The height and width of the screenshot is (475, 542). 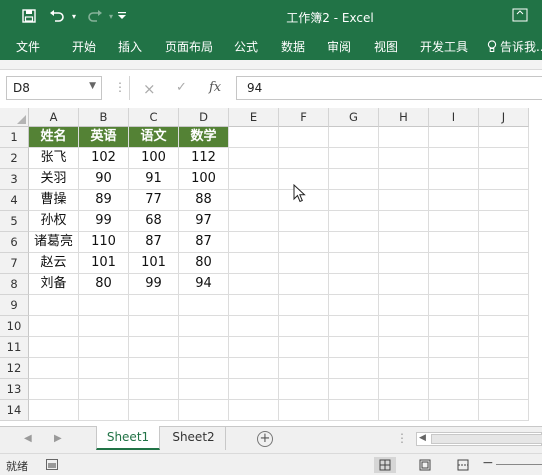 I want to click on column-header-j: J, so click(x=504, y=117).